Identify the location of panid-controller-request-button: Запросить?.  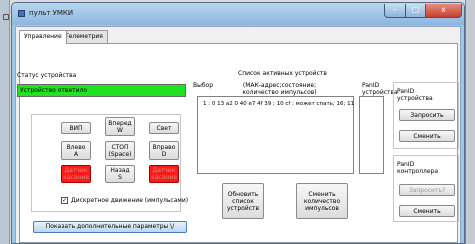
(427, 190).